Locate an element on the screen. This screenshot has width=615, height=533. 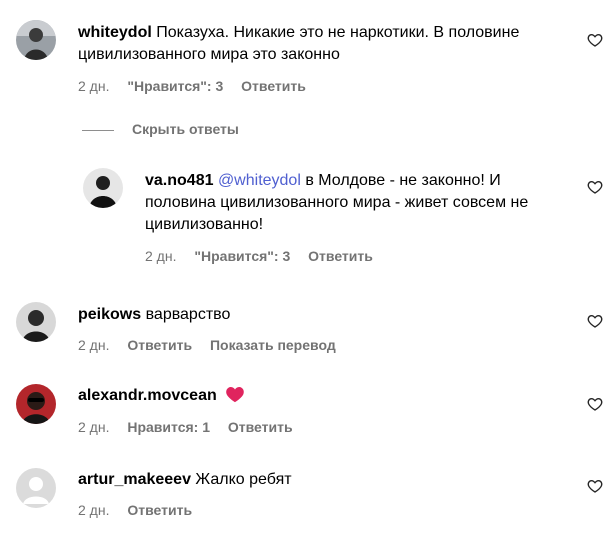
default-avatar-icon is located at coordinates (36, 488).